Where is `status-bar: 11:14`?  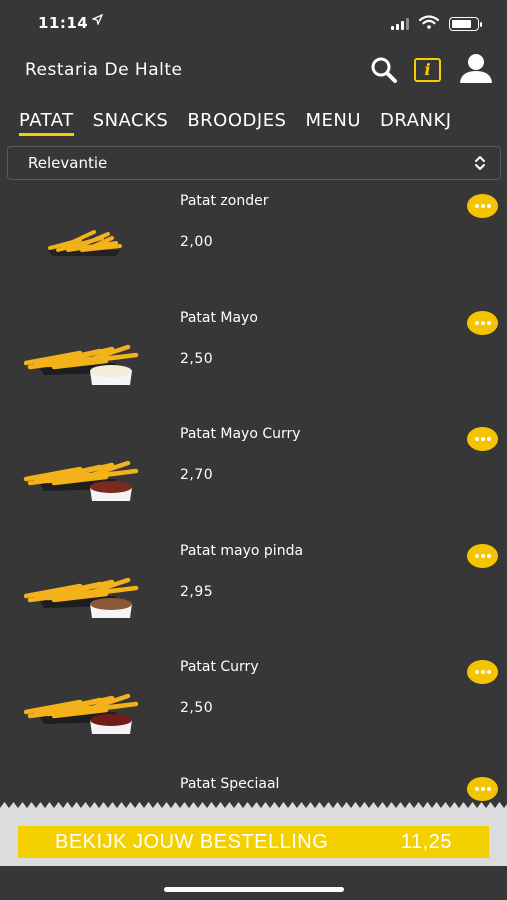 status-bar: 11:14 is located at coordinates (253, 23).